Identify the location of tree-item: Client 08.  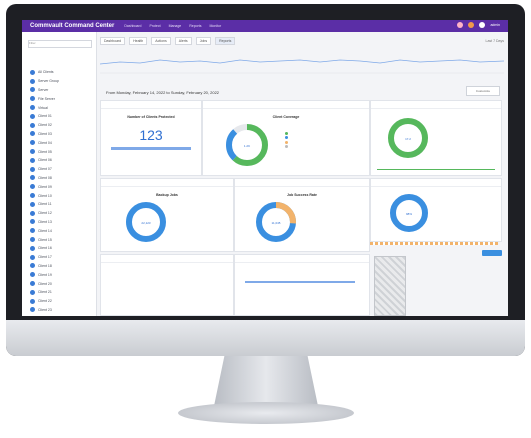
(44, 178).